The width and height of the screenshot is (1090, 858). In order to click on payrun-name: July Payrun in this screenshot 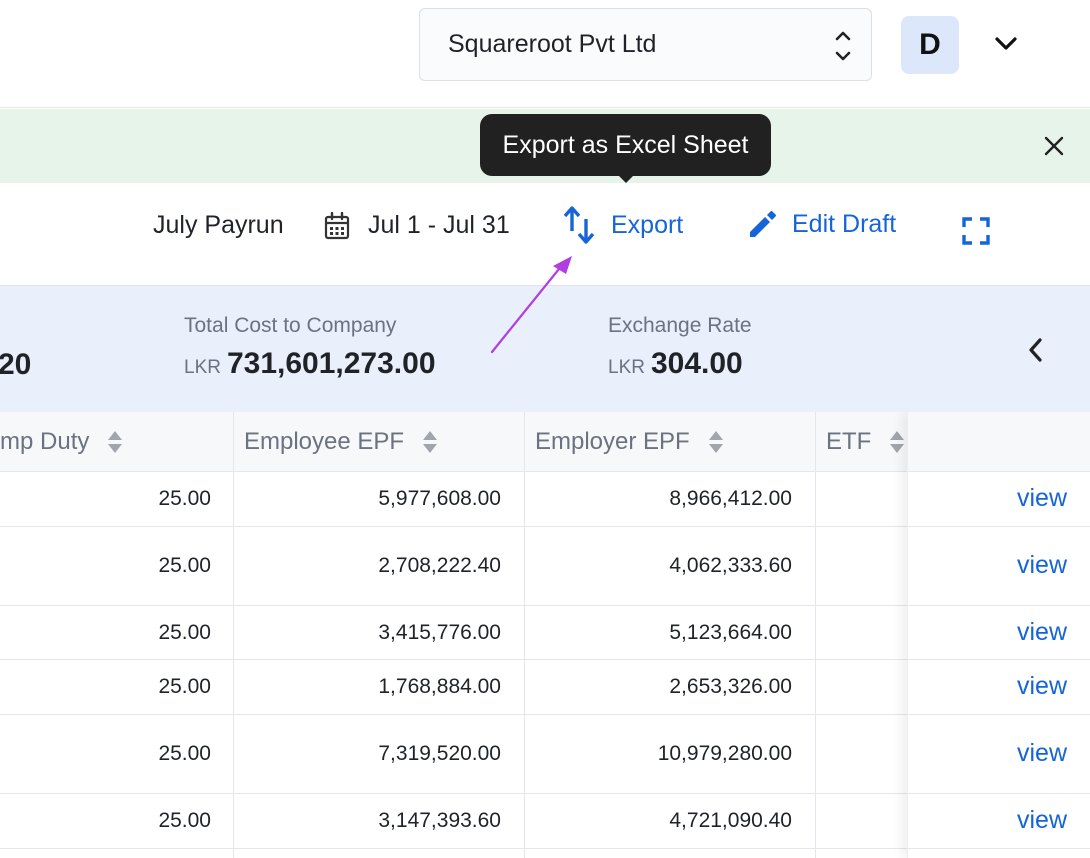, I will do `click(218, 225)`.